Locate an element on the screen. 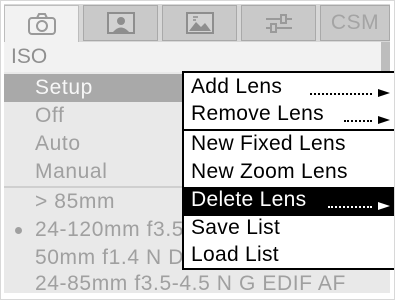 This screenshot has height=302, width=397. menu-item-load-list: Load List is located at coordinates (289, 255).